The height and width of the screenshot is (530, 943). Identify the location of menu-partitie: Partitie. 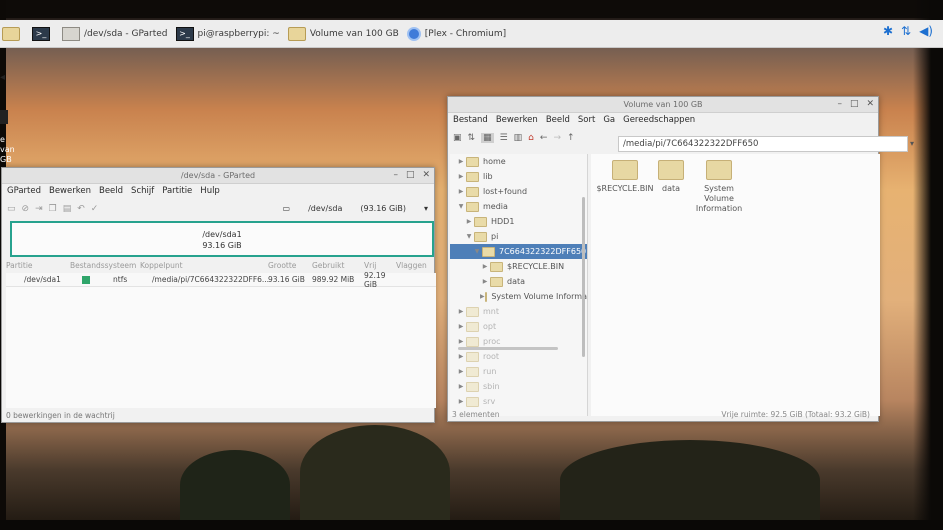
(177, 191).